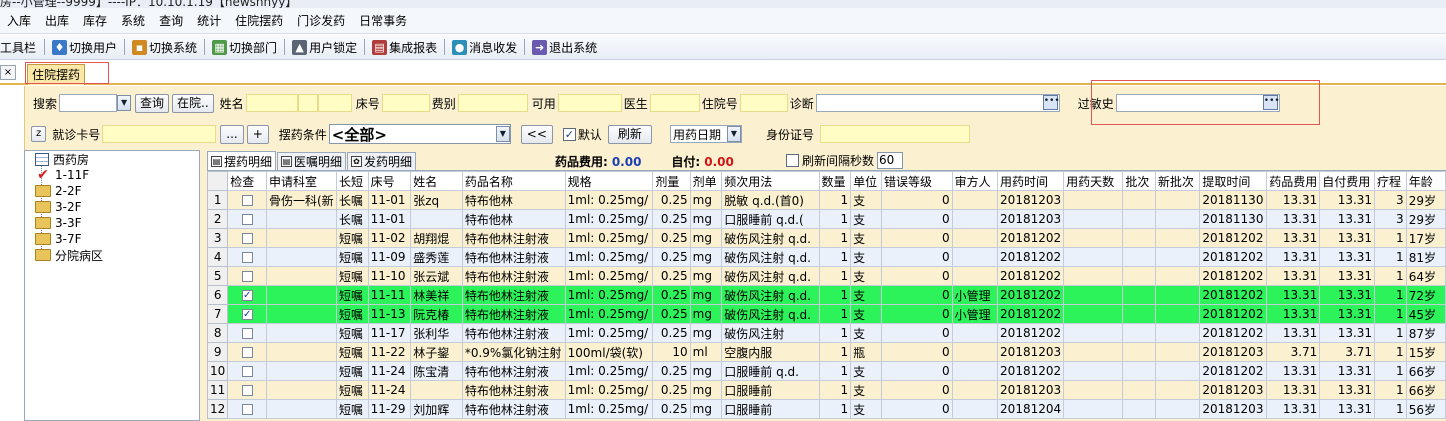  I want to click on column-header: 频次用法, so click(770, 181).